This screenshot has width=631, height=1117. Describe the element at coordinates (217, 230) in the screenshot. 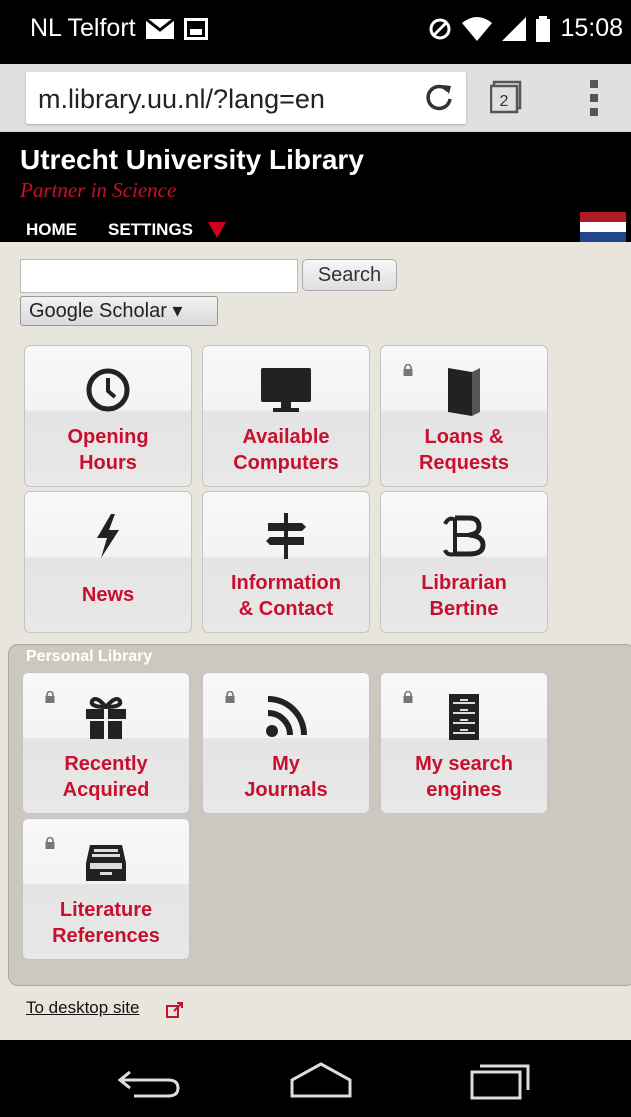

I see `dropdown-triangle-icon` at that location.